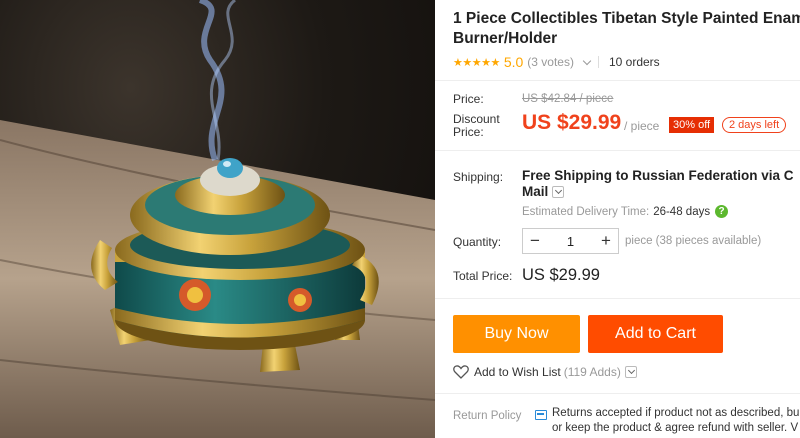 This screenshot has height=438, width=800. What do you see at coordinates (692, 125) in the screenshot?
I see `discount-badge: 30% off` at bounding box center [692, 125].